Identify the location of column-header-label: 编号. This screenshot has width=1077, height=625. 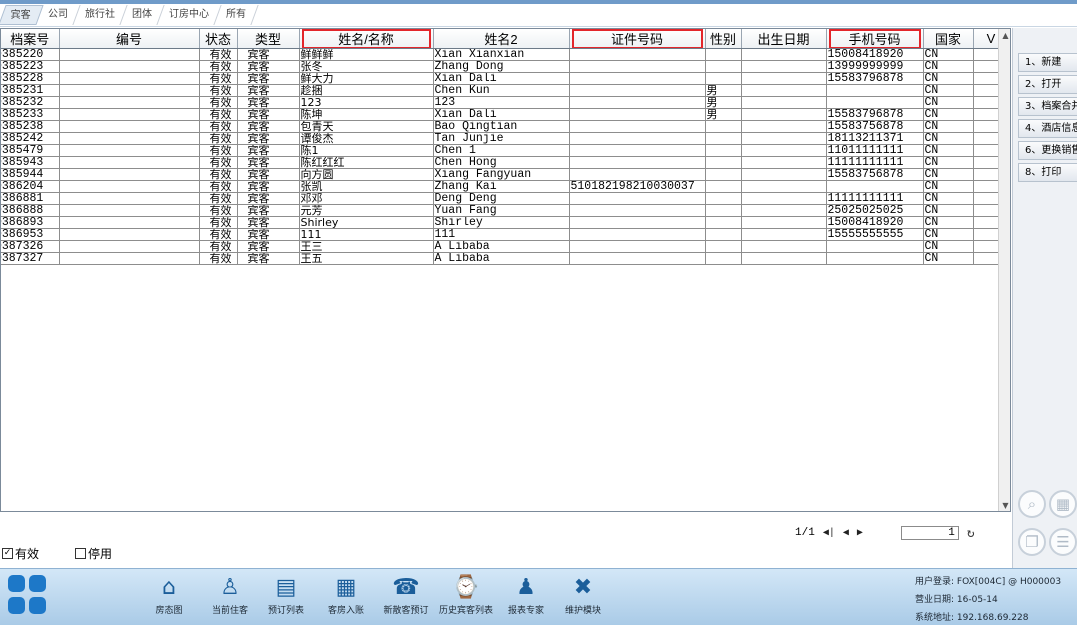
(128, 39).